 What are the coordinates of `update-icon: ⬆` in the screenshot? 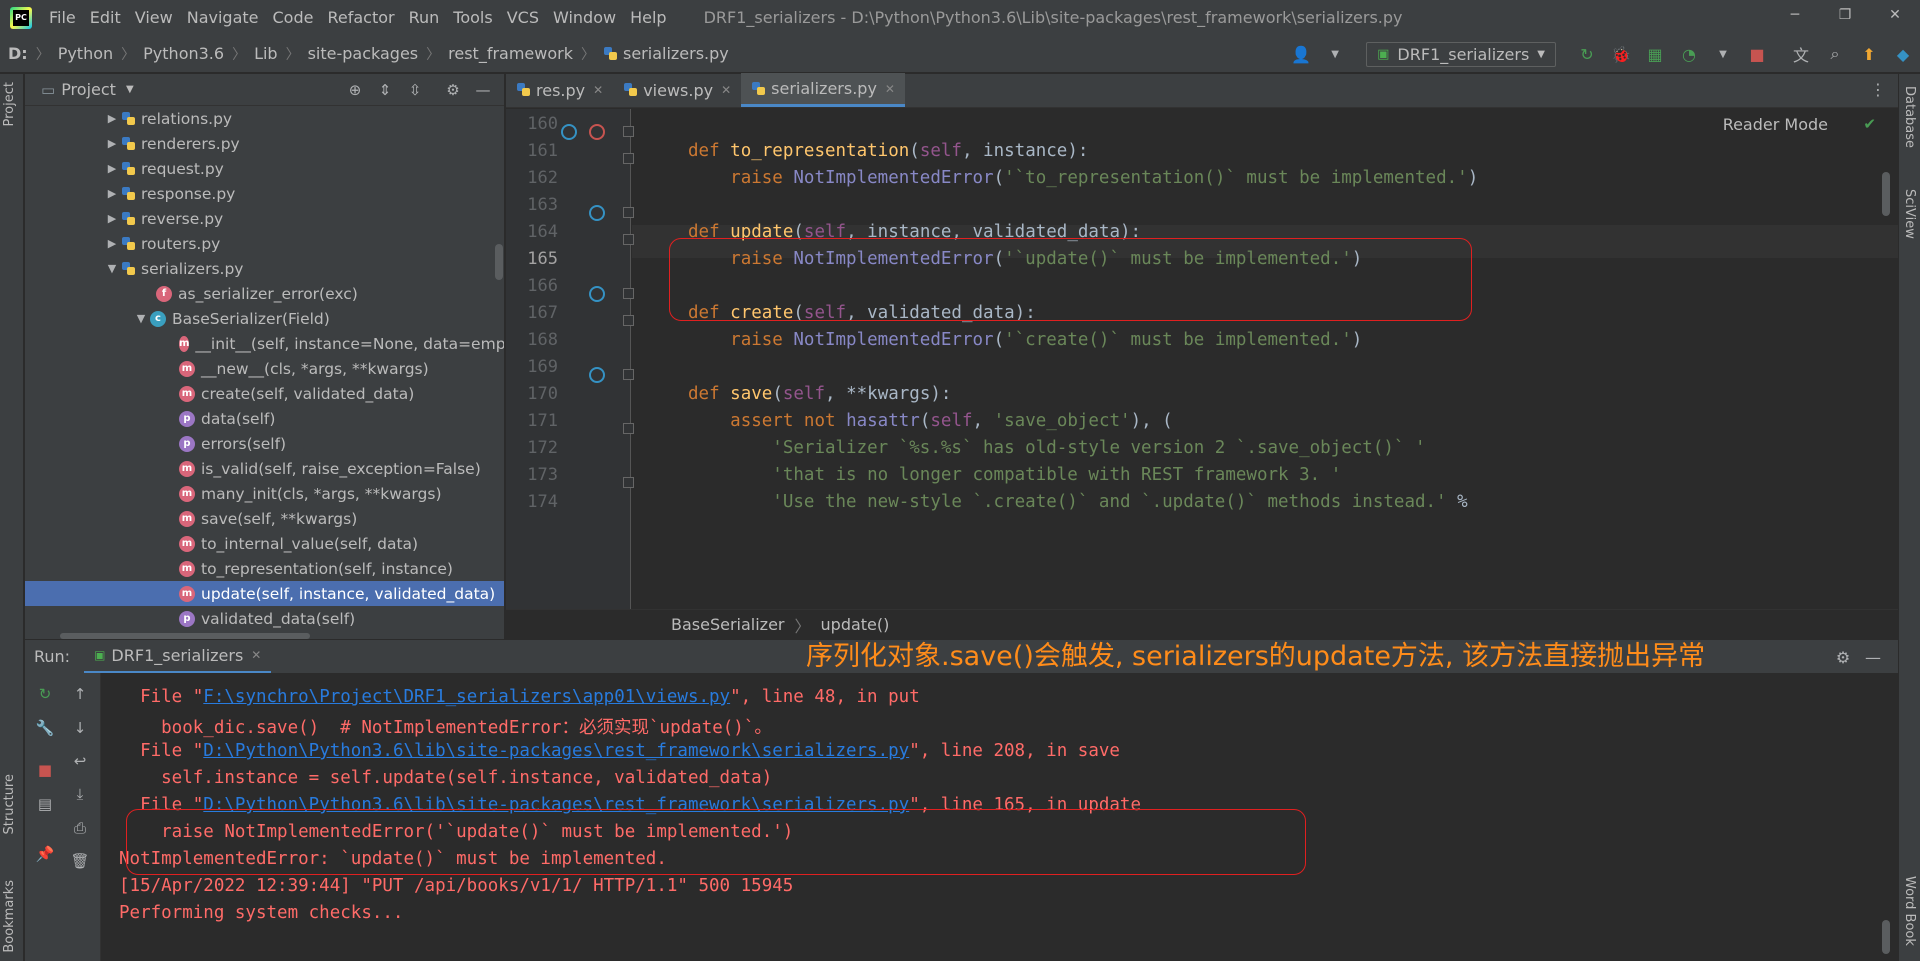 It's located at (1869, 54).